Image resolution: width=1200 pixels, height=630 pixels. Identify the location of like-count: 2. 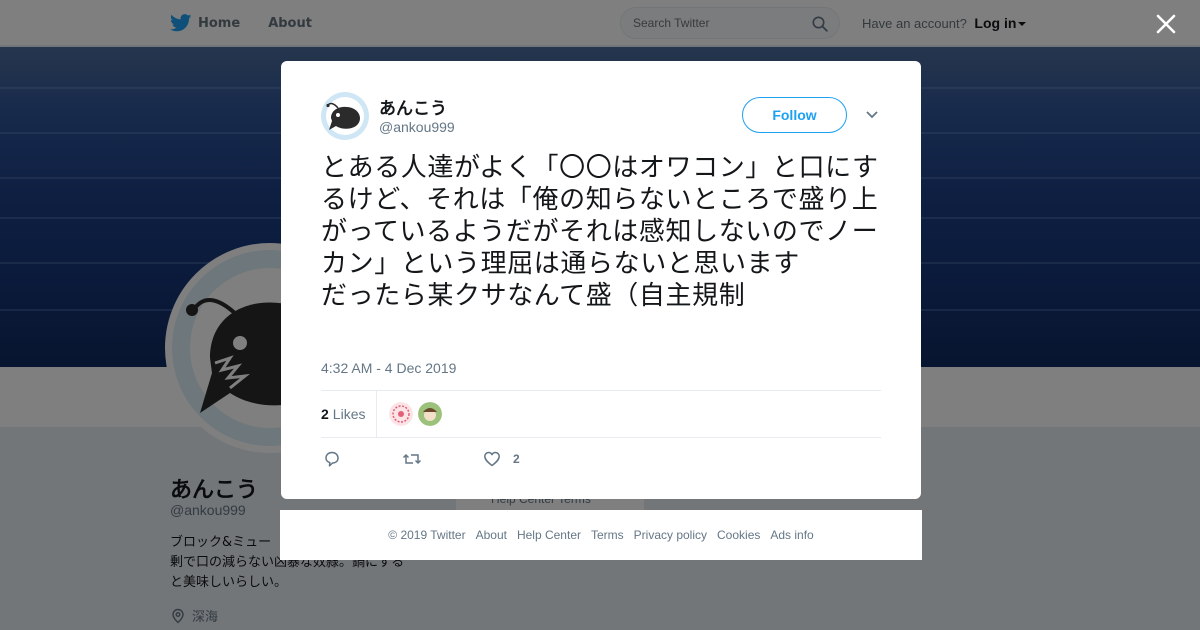
(516, 459).